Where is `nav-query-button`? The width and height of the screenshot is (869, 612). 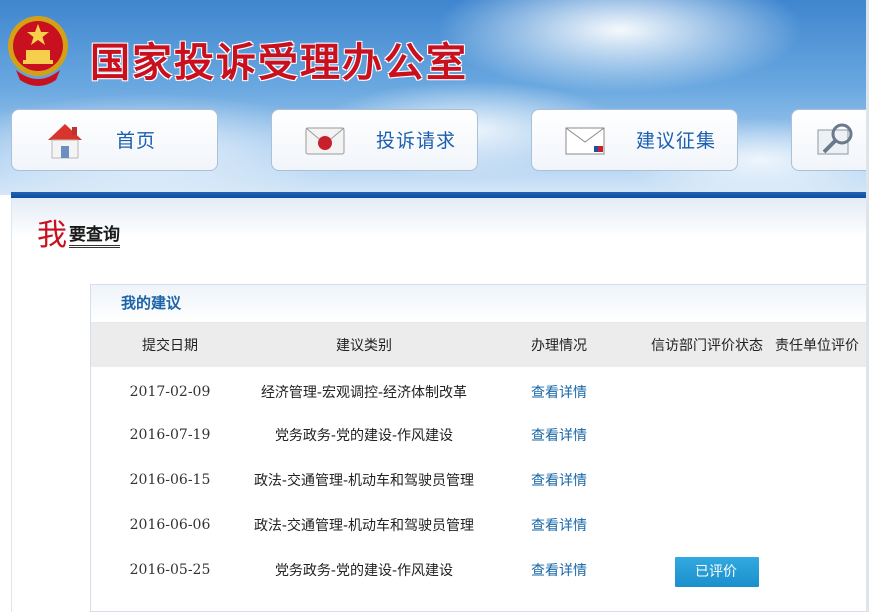 nav-query-button is located at coordinates (830, 140).